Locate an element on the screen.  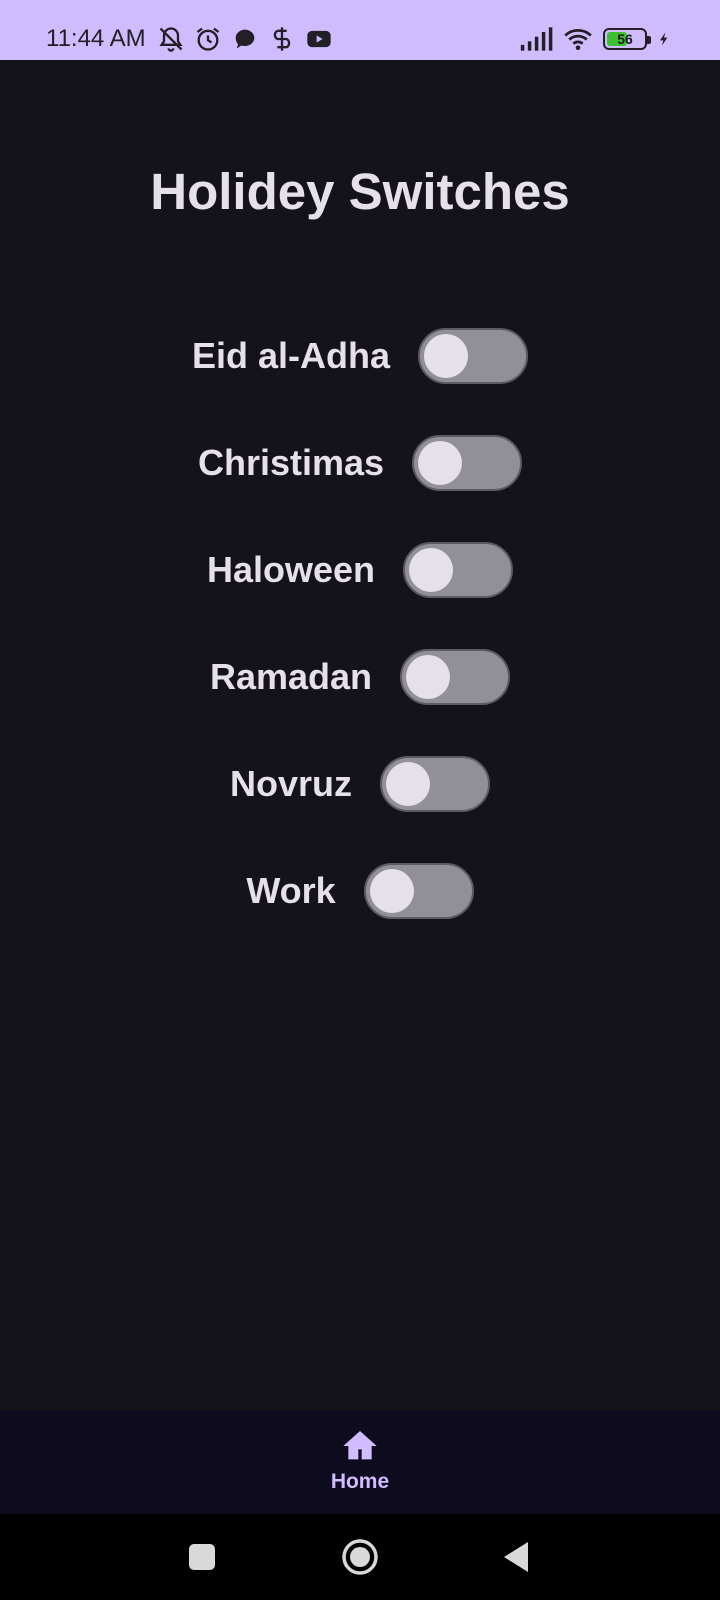
status-left: 11:44 AM is located at coordinates (189, 39).